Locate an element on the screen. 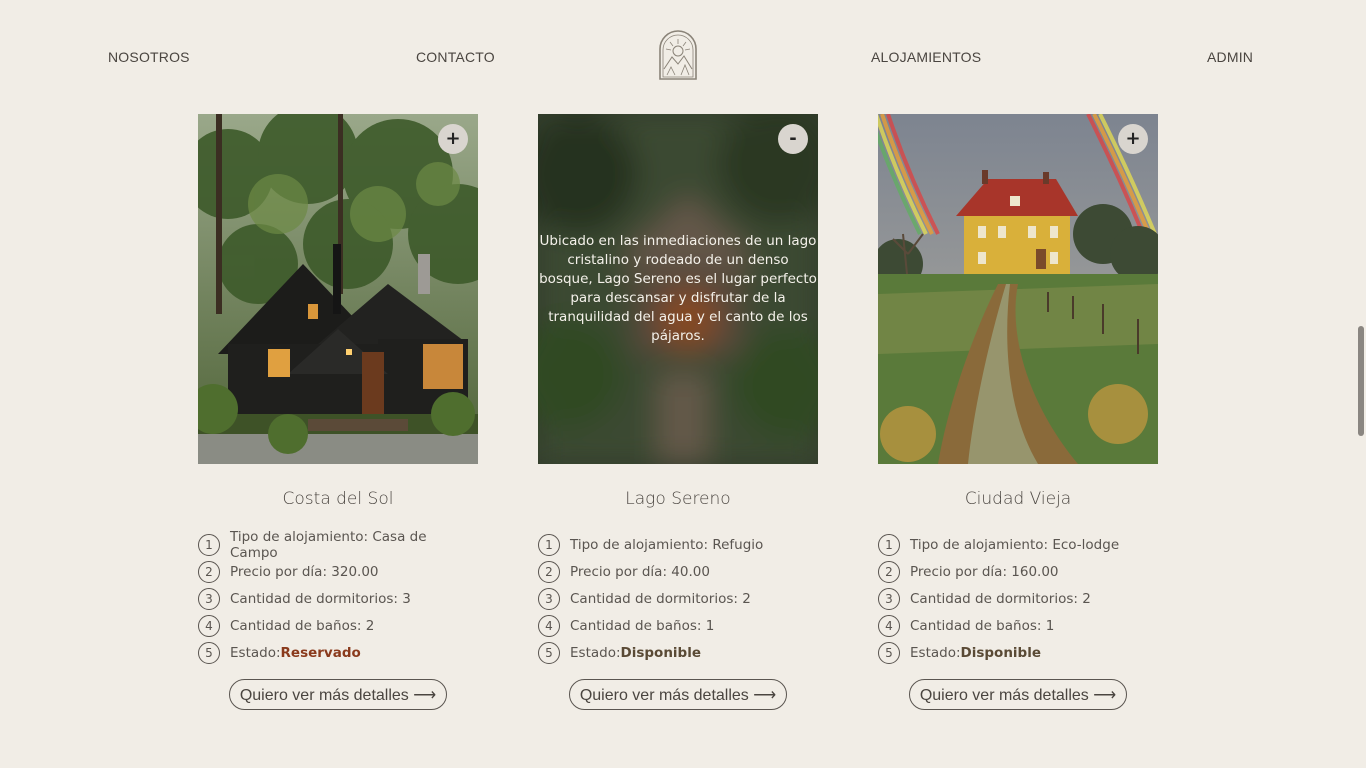  sun-mountain-arch-logo-icon is located at coordinates (678, 55).